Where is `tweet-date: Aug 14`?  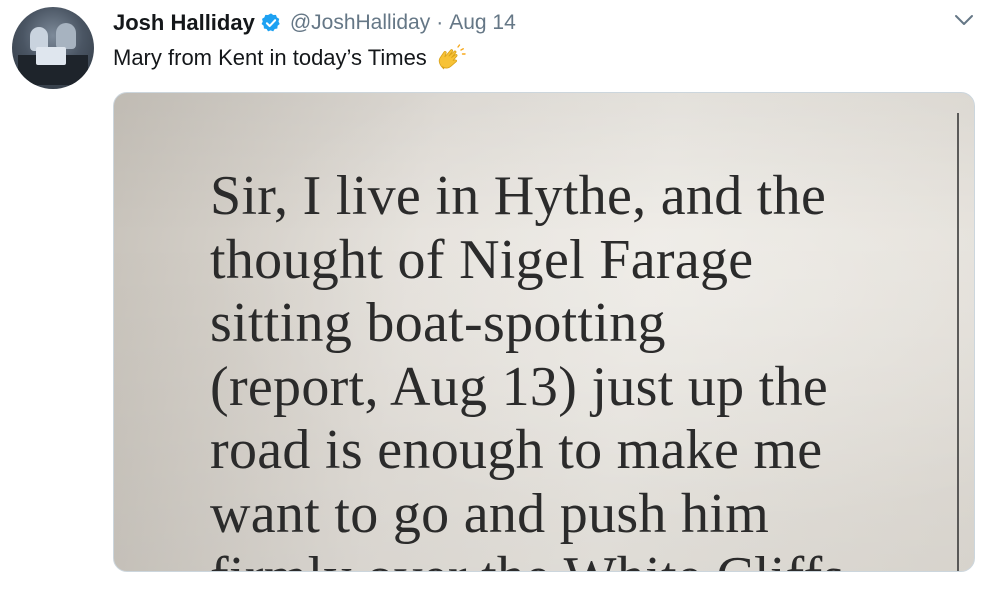 tweet-date: Aug 14 is located at coordinates (482, 23).